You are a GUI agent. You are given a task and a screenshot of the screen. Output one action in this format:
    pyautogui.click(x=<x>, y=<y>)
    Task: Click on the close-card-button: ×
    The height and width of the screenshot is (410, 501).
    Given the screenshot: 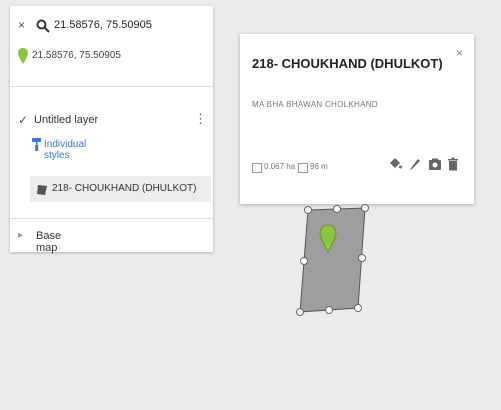 What is the action you would take?
    pyautogui.click(x=459, y=53)
    